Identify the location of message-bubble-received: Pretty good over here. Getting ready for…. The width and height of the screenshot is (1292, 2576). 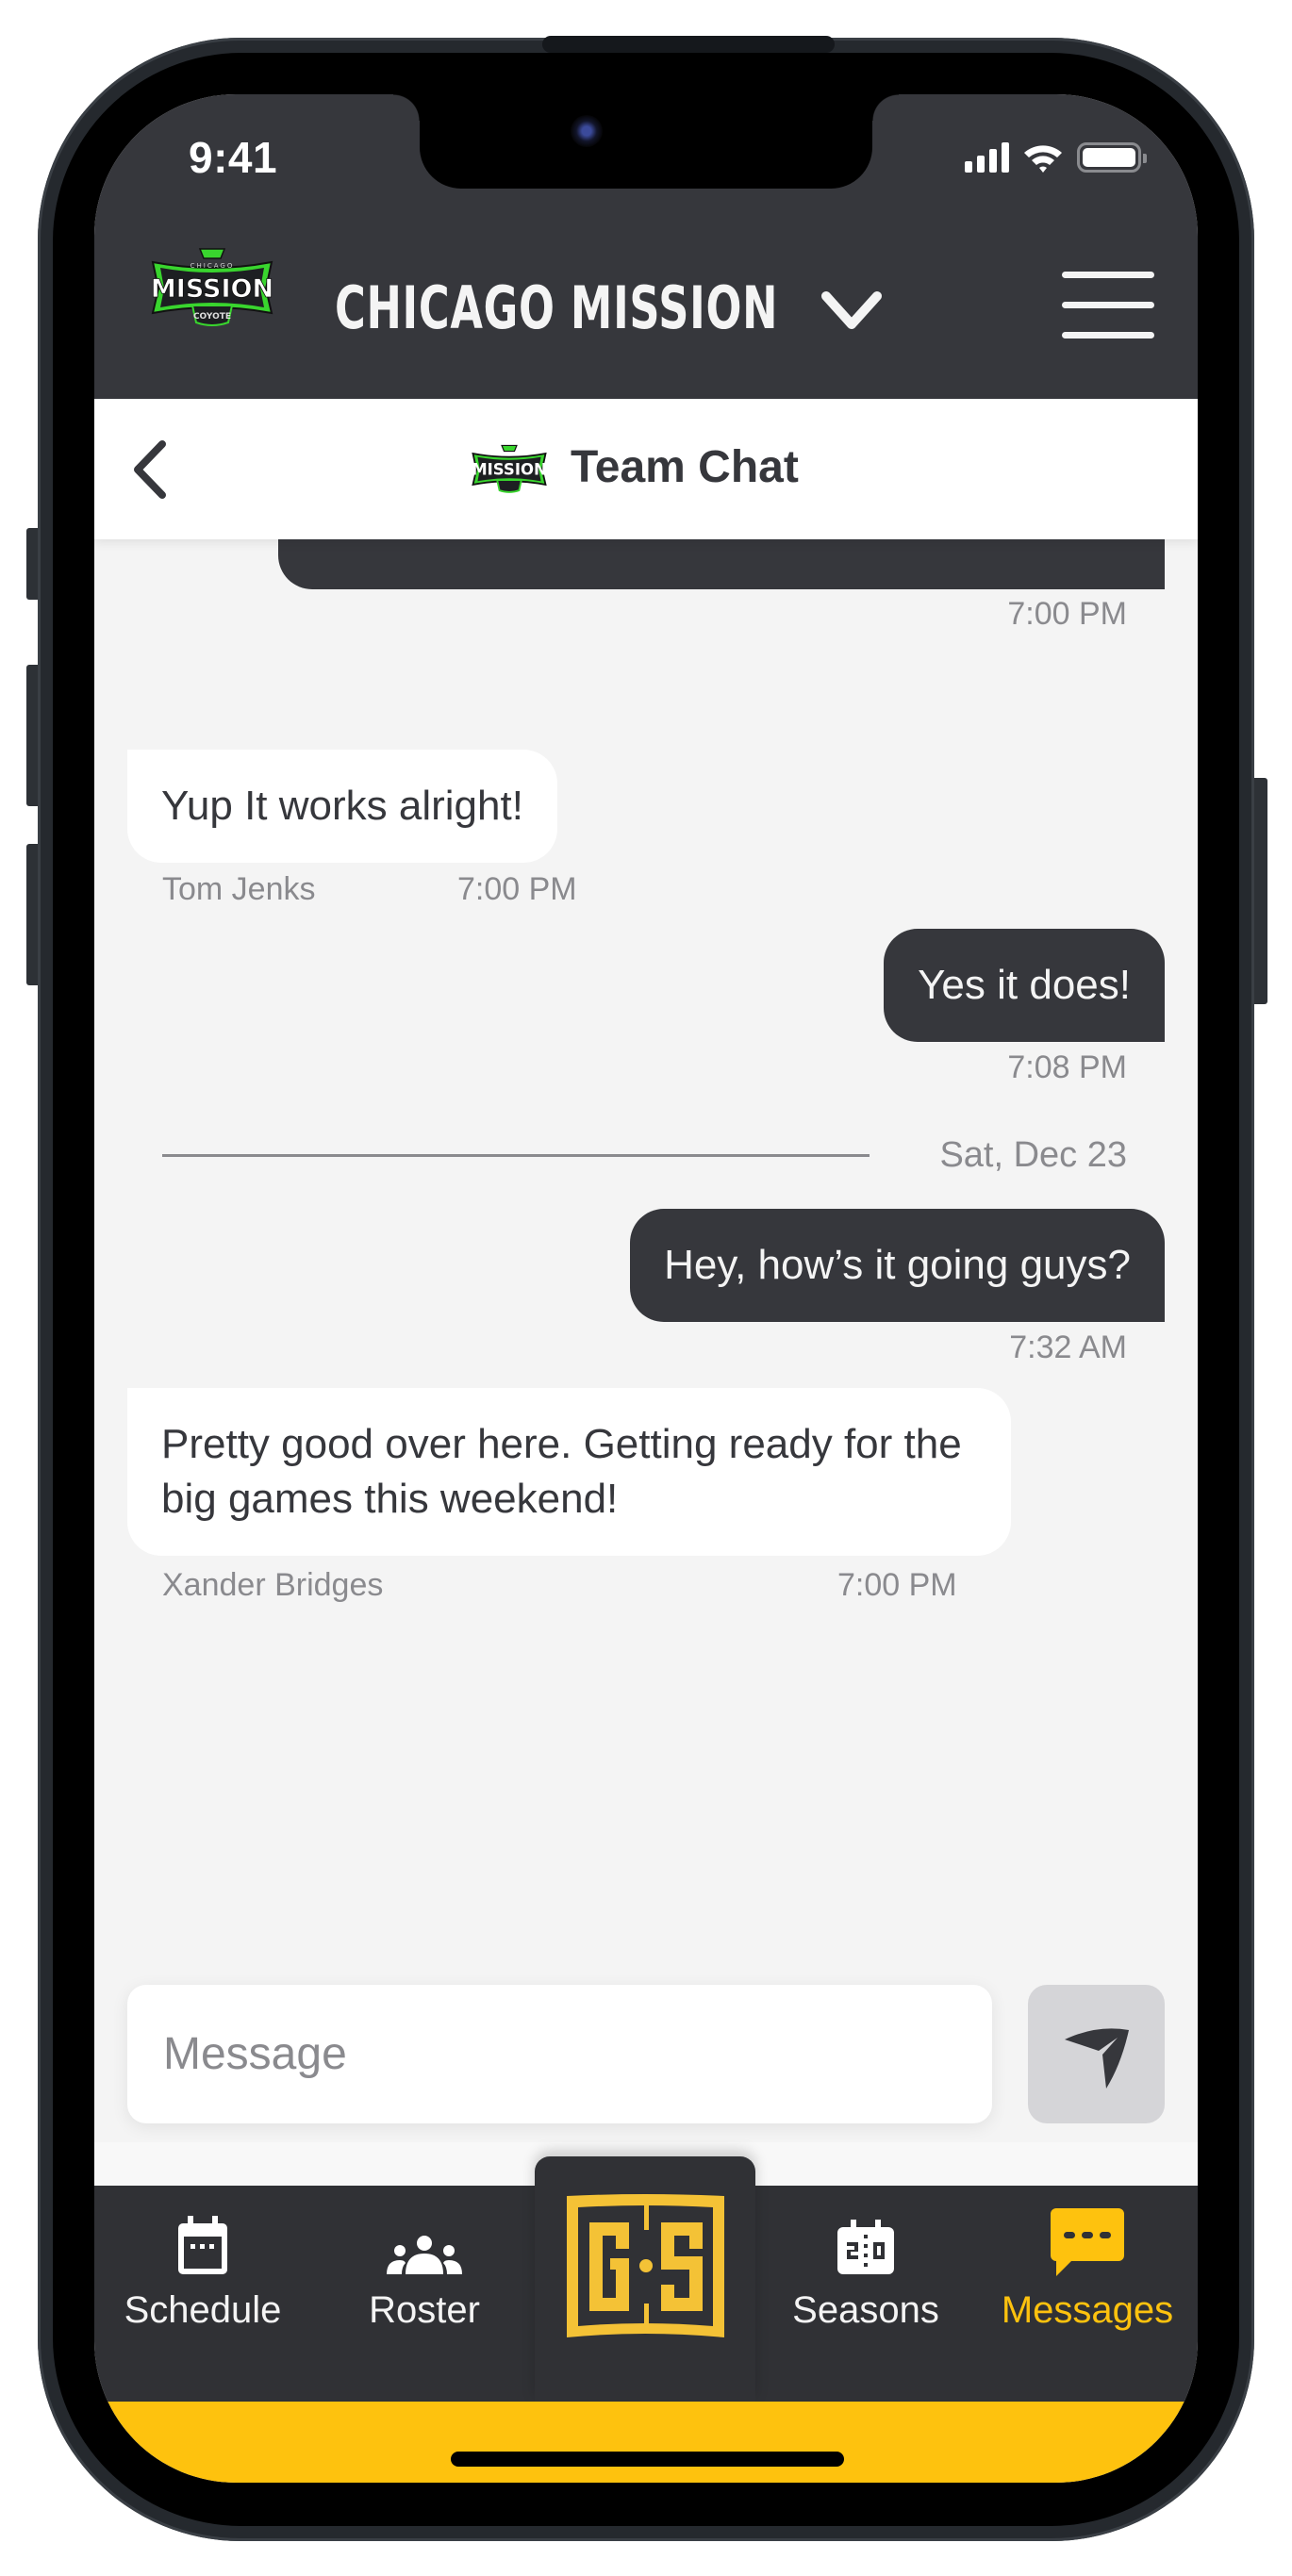
(569, 1472).